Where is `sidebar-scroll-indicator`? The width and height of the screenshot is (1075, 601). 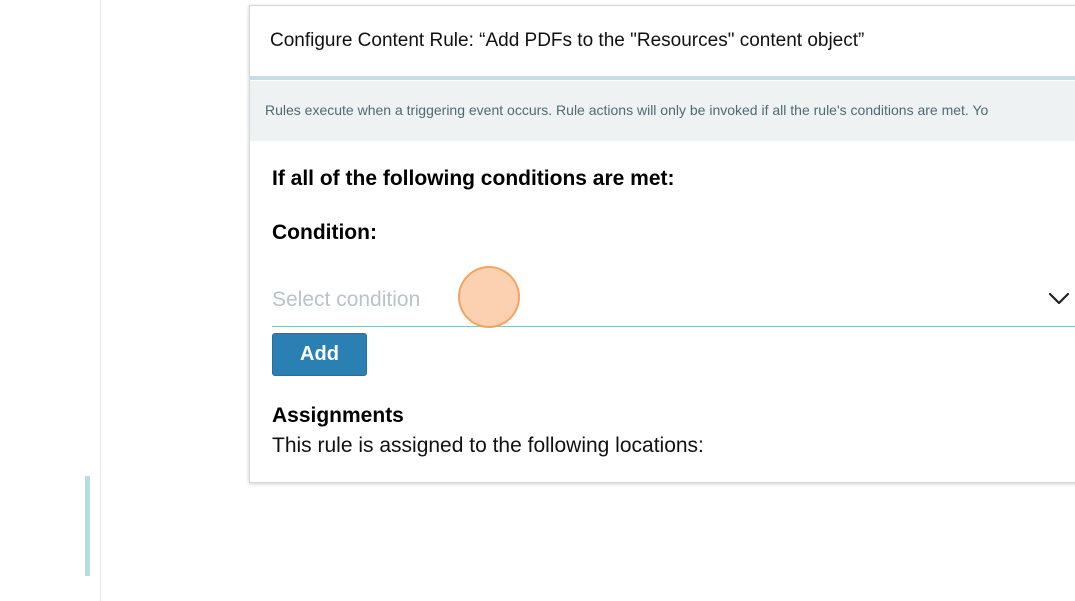
sidebar-scroll-indicator is located at coordinates (87, 526).